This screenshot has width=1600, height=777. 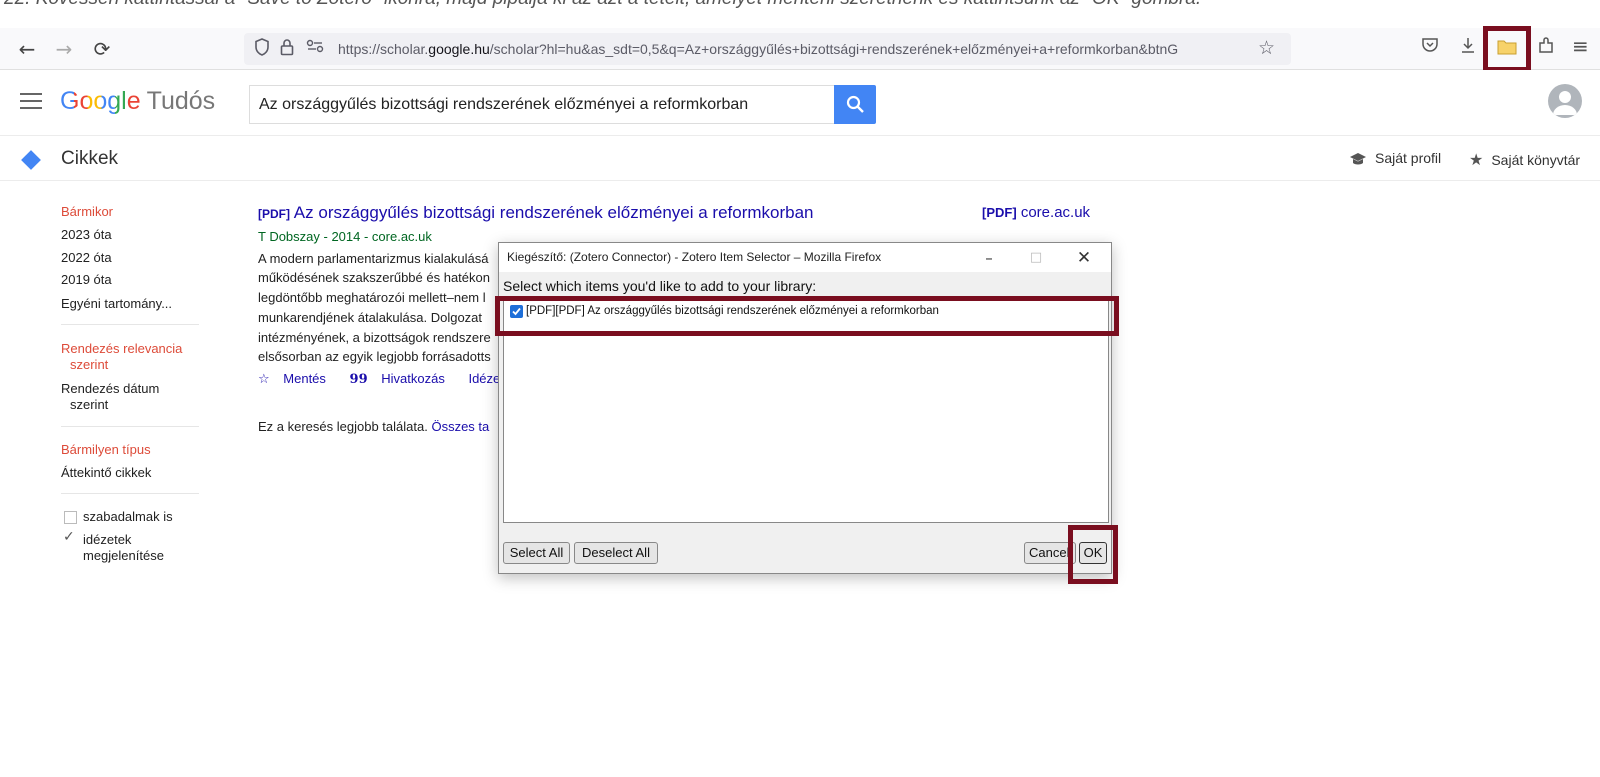 I want to click on minimize-icon: –, so click(x=989, y=258).